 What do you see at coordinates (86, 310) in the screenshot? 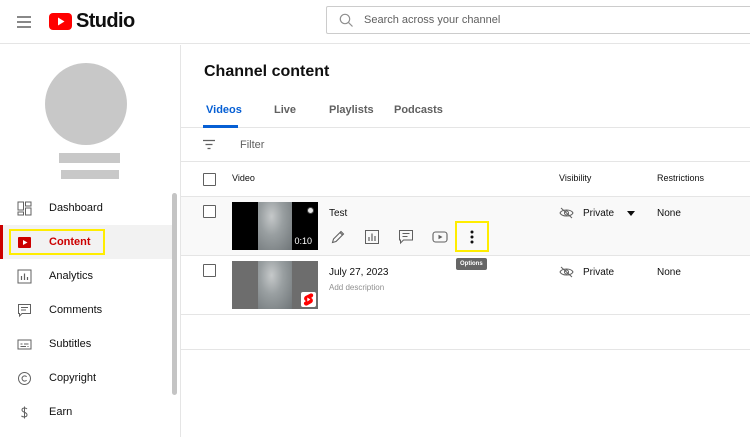
I see `sidebar-item-comments: Comments` at bounding box center [86, 310].